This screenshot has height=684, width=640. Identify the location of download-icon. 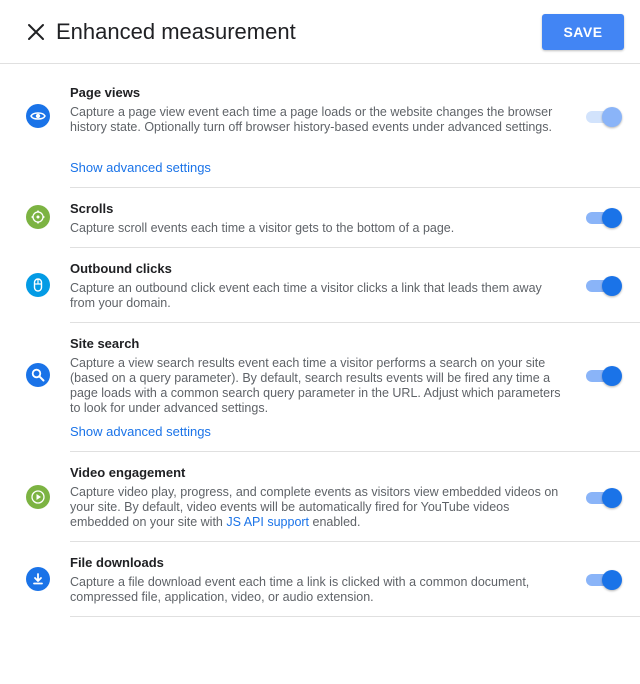
(38, 579).